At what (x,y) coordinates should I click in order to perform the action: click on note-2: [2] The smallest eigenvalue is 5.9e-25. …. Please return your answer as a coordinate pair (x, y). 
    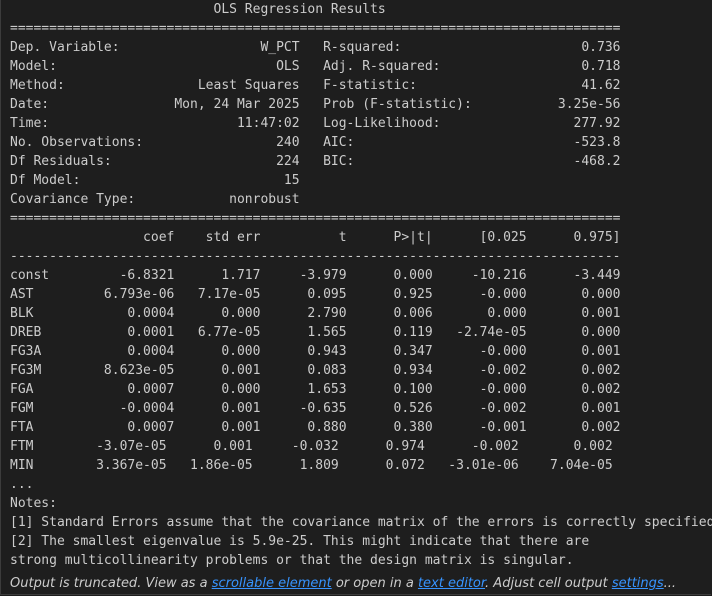
    Looking at the image, I should click on (300, 541).